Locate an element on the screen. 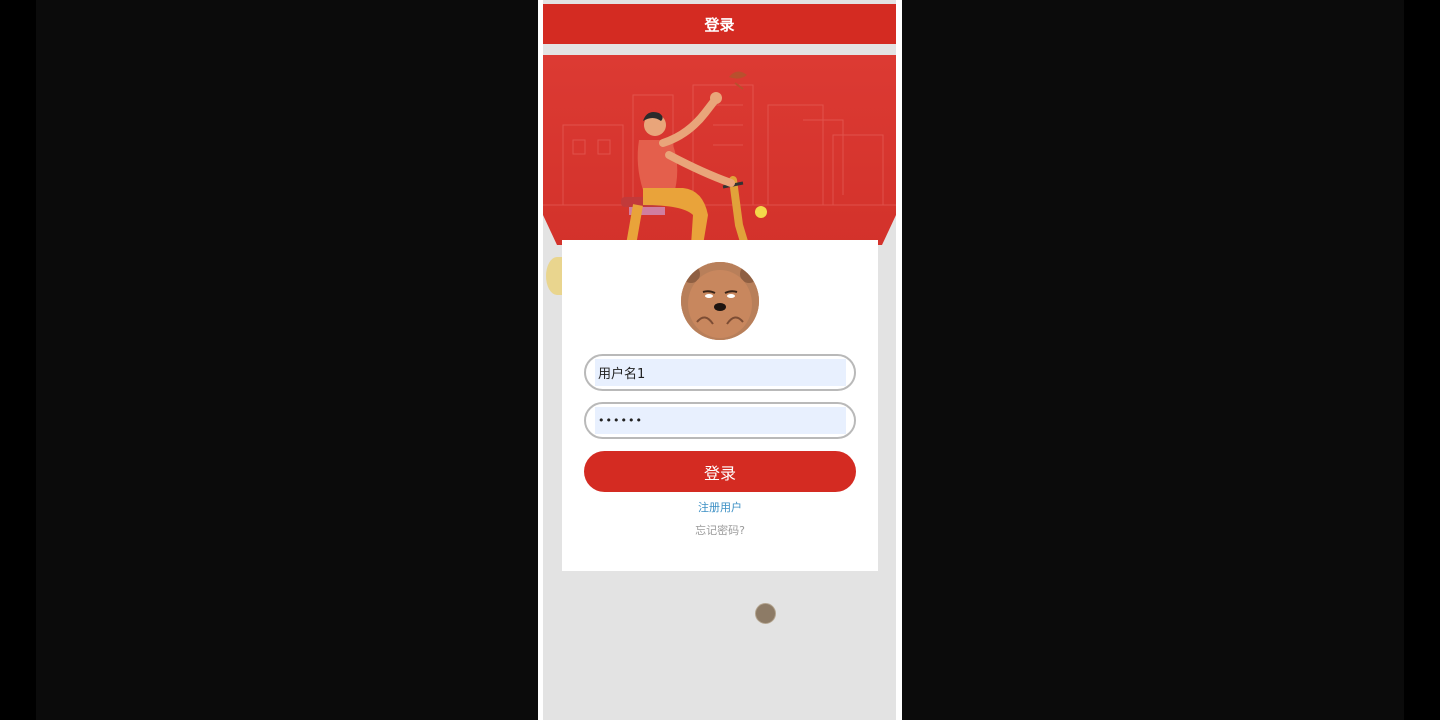 The image size is (1440, 720). password-input: •••••• is located at coordinates (720, 420).